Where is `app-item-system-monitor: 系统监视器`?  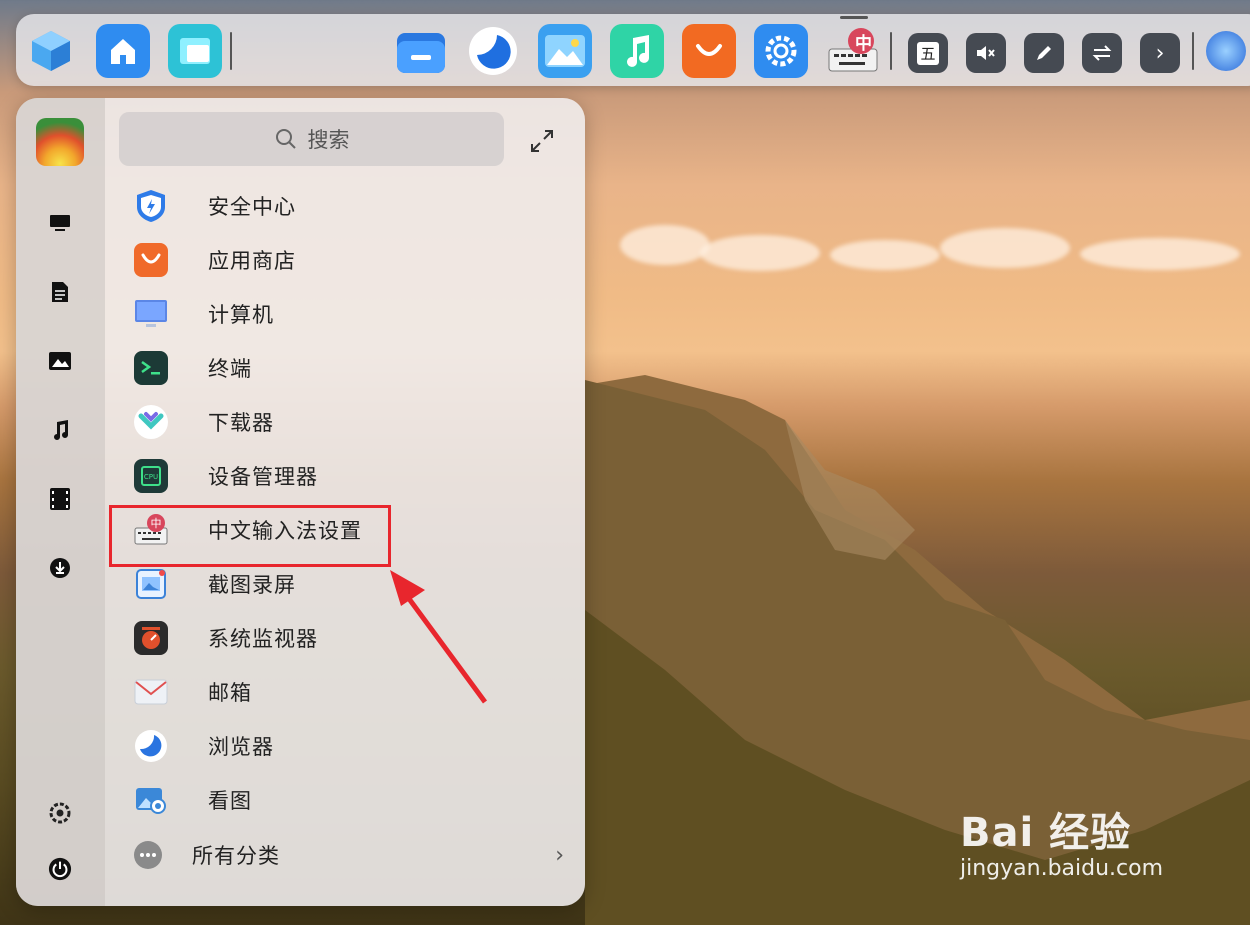 app-item-system-monitor: 系统监视器 is located at coordinates (354, 638).